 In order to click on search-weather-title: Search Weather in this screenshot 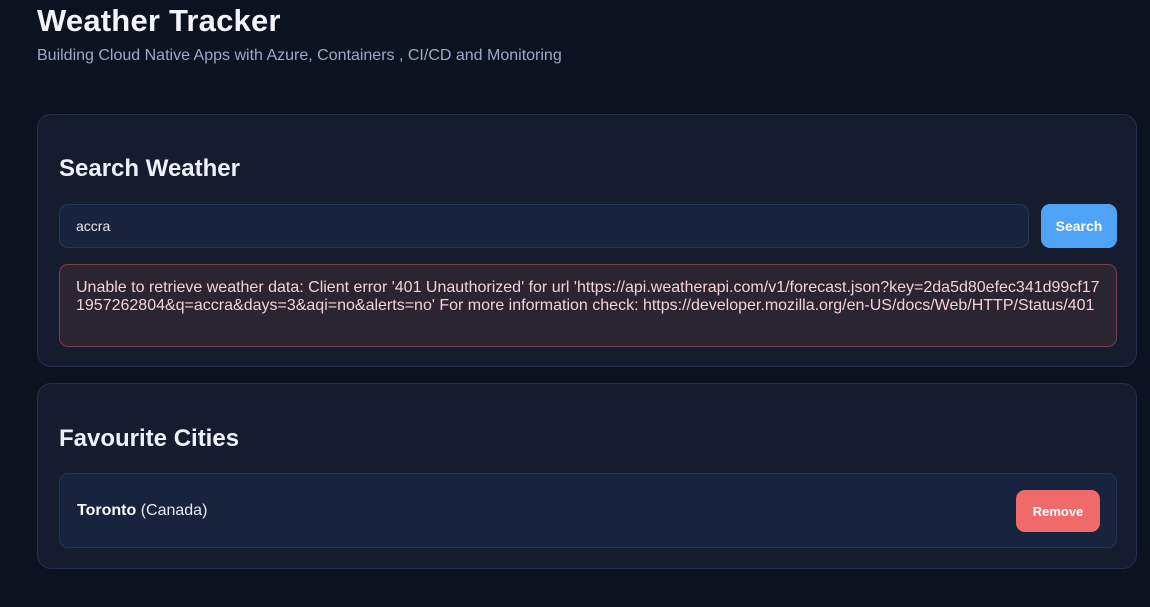, I will do `click(149, 168)`.